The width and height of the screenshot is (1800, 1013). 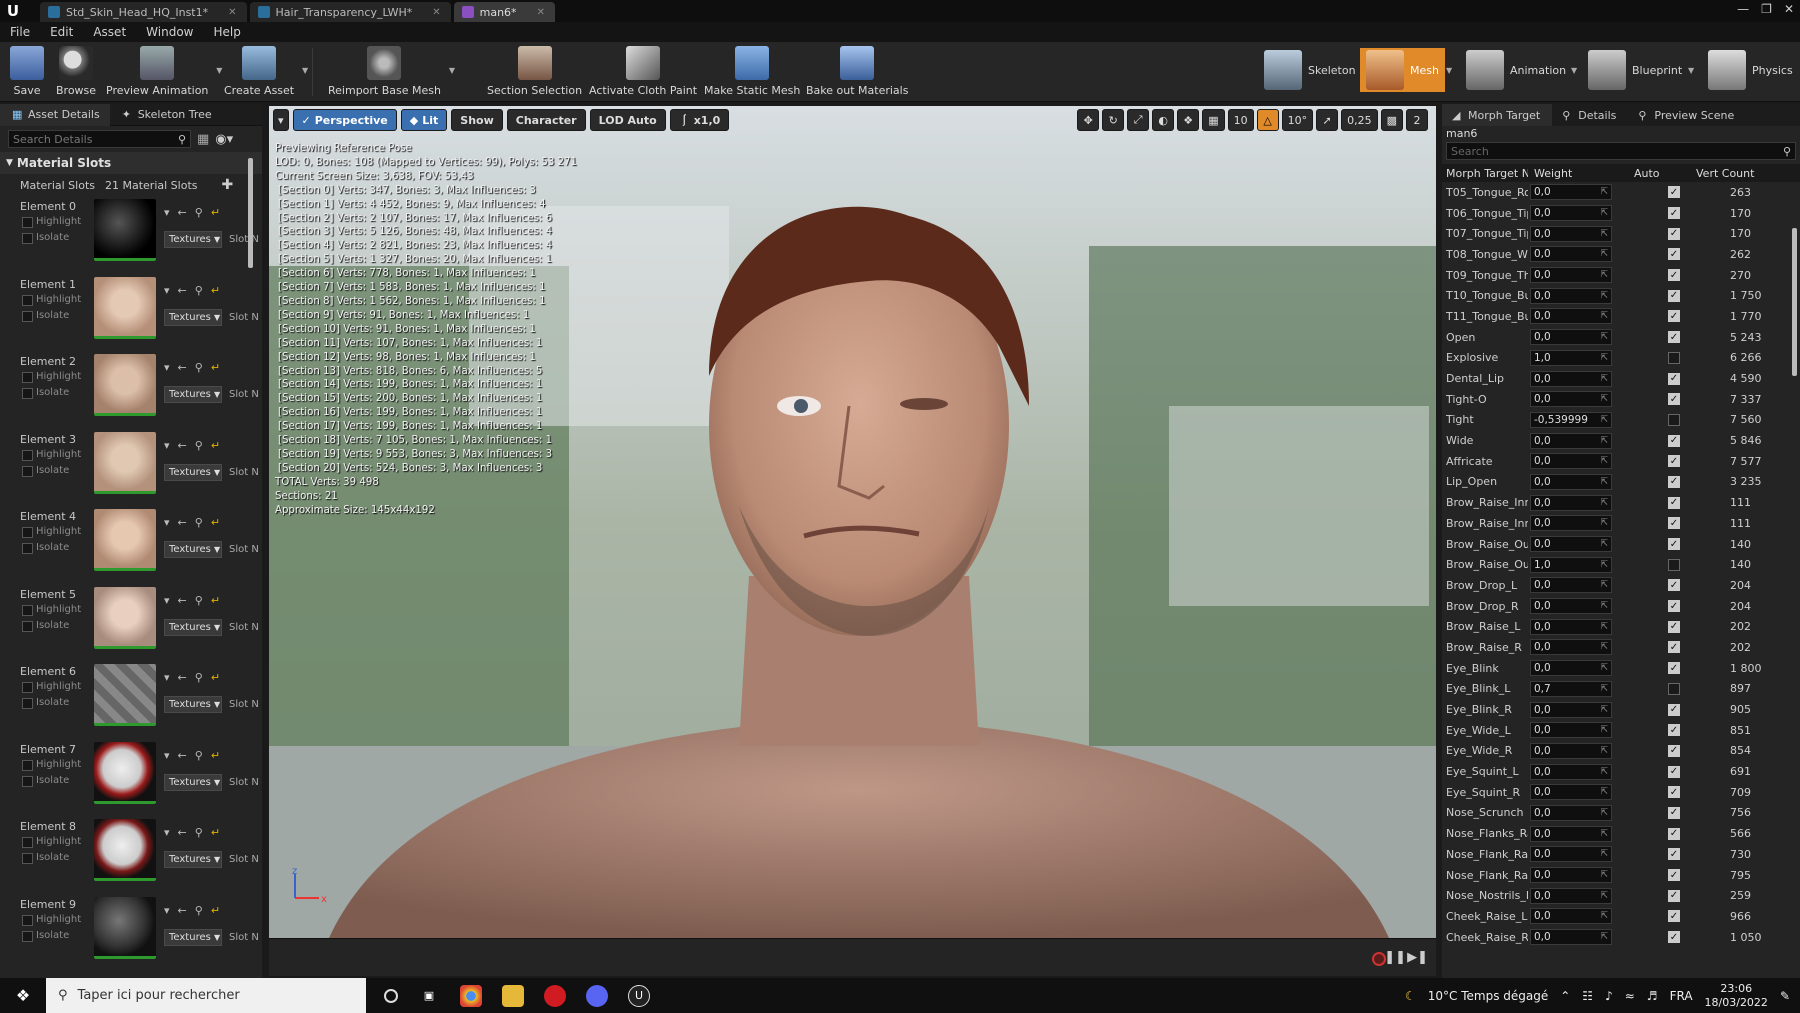 I want to click on perspective-button: ✓ Perspective, so click(x=344, y=120).